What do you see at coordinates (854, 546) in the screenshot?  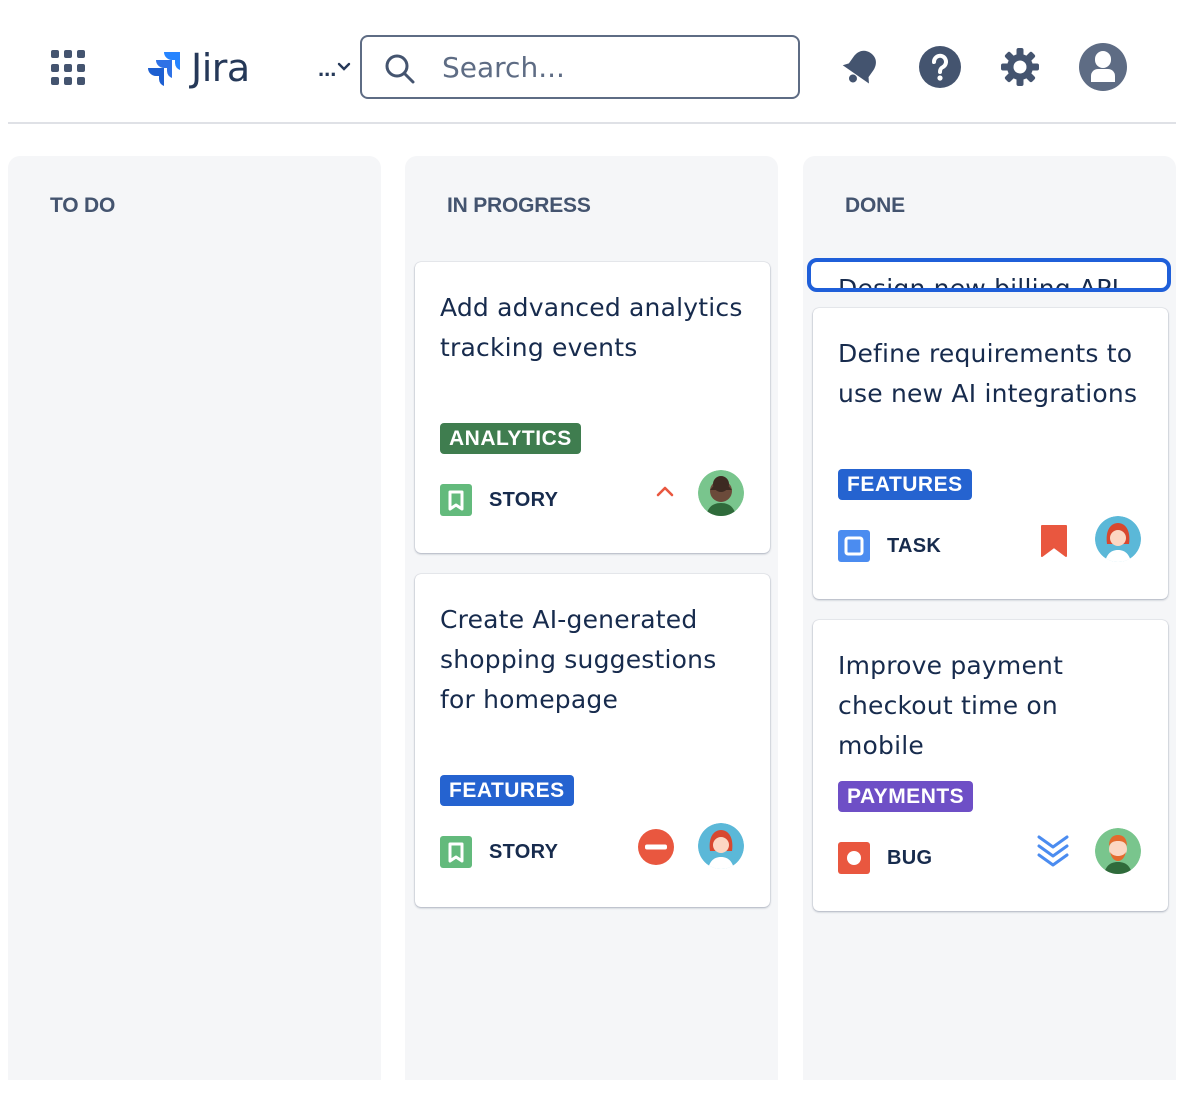 I see `task-icon` at bounding box center [854, 546].